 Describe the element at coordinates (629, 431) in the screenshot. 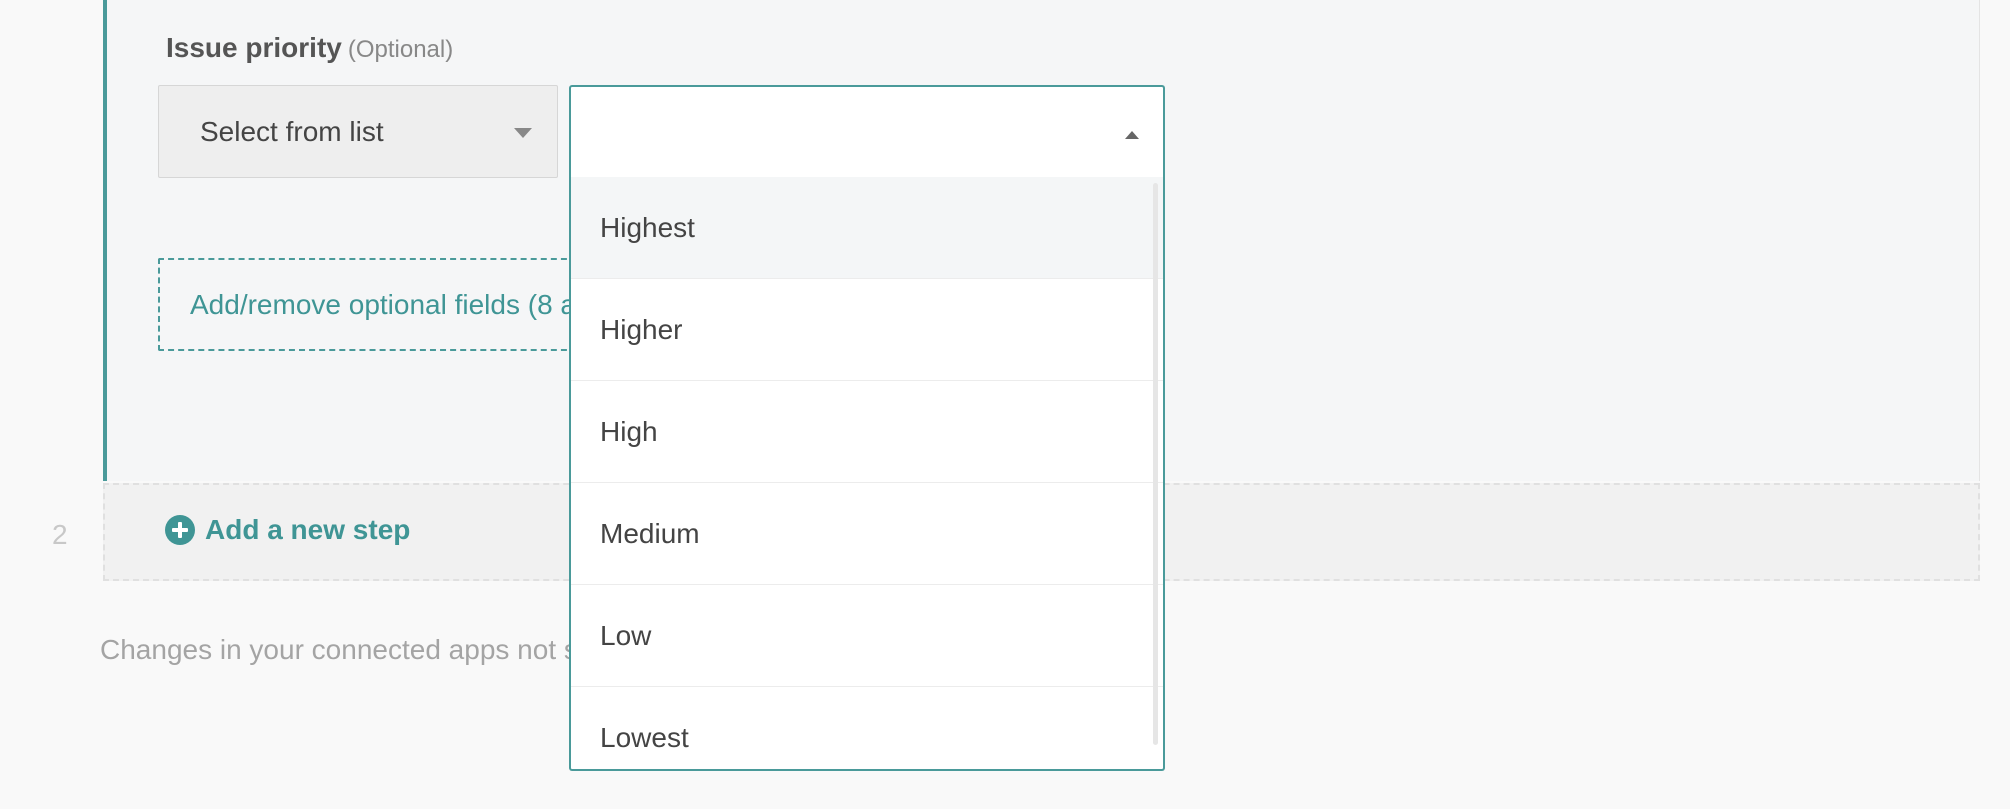

I see `option-label: High` at that location.